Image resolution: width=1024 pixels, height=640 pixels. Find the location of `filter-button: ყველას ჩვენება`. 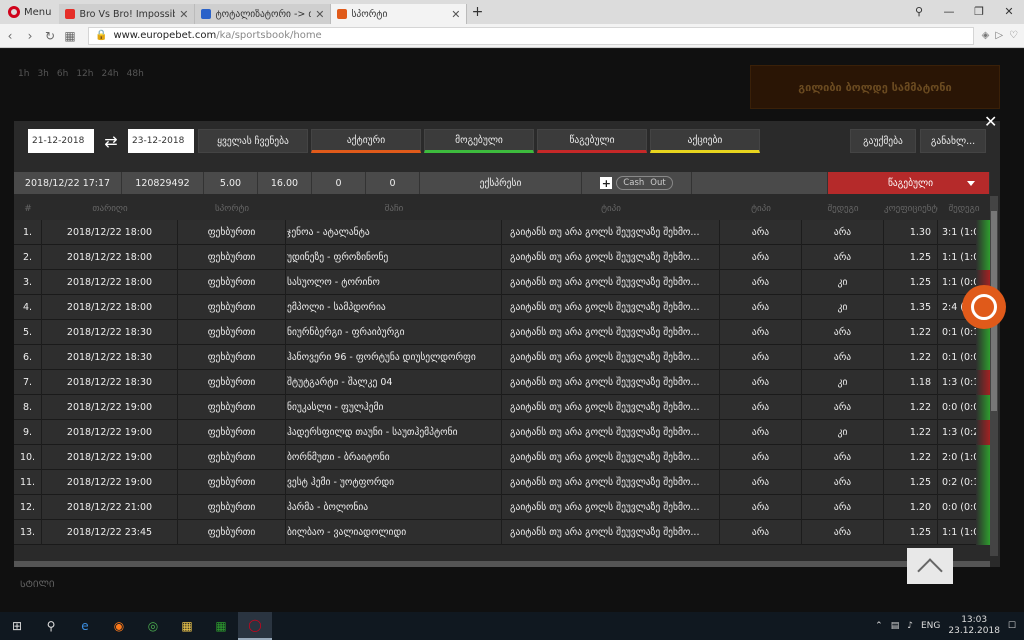

filter-button: ყველას ჩვენება is located at coordinates (253, 141).